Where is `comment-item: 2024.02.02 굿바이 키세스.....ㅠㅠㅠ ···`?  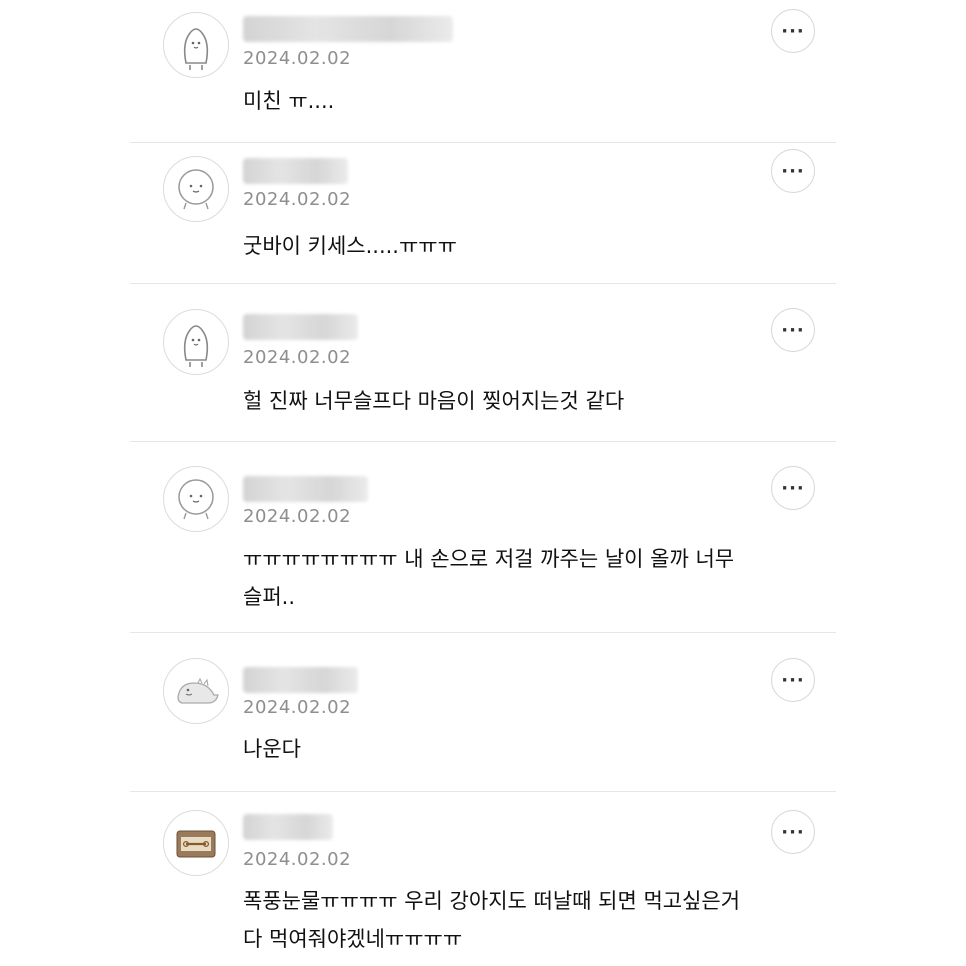 comment-item: 2024.02.02 굿바이 키세스.....ㅠㅠㅠ ··· is located at coordinates (483, 213).